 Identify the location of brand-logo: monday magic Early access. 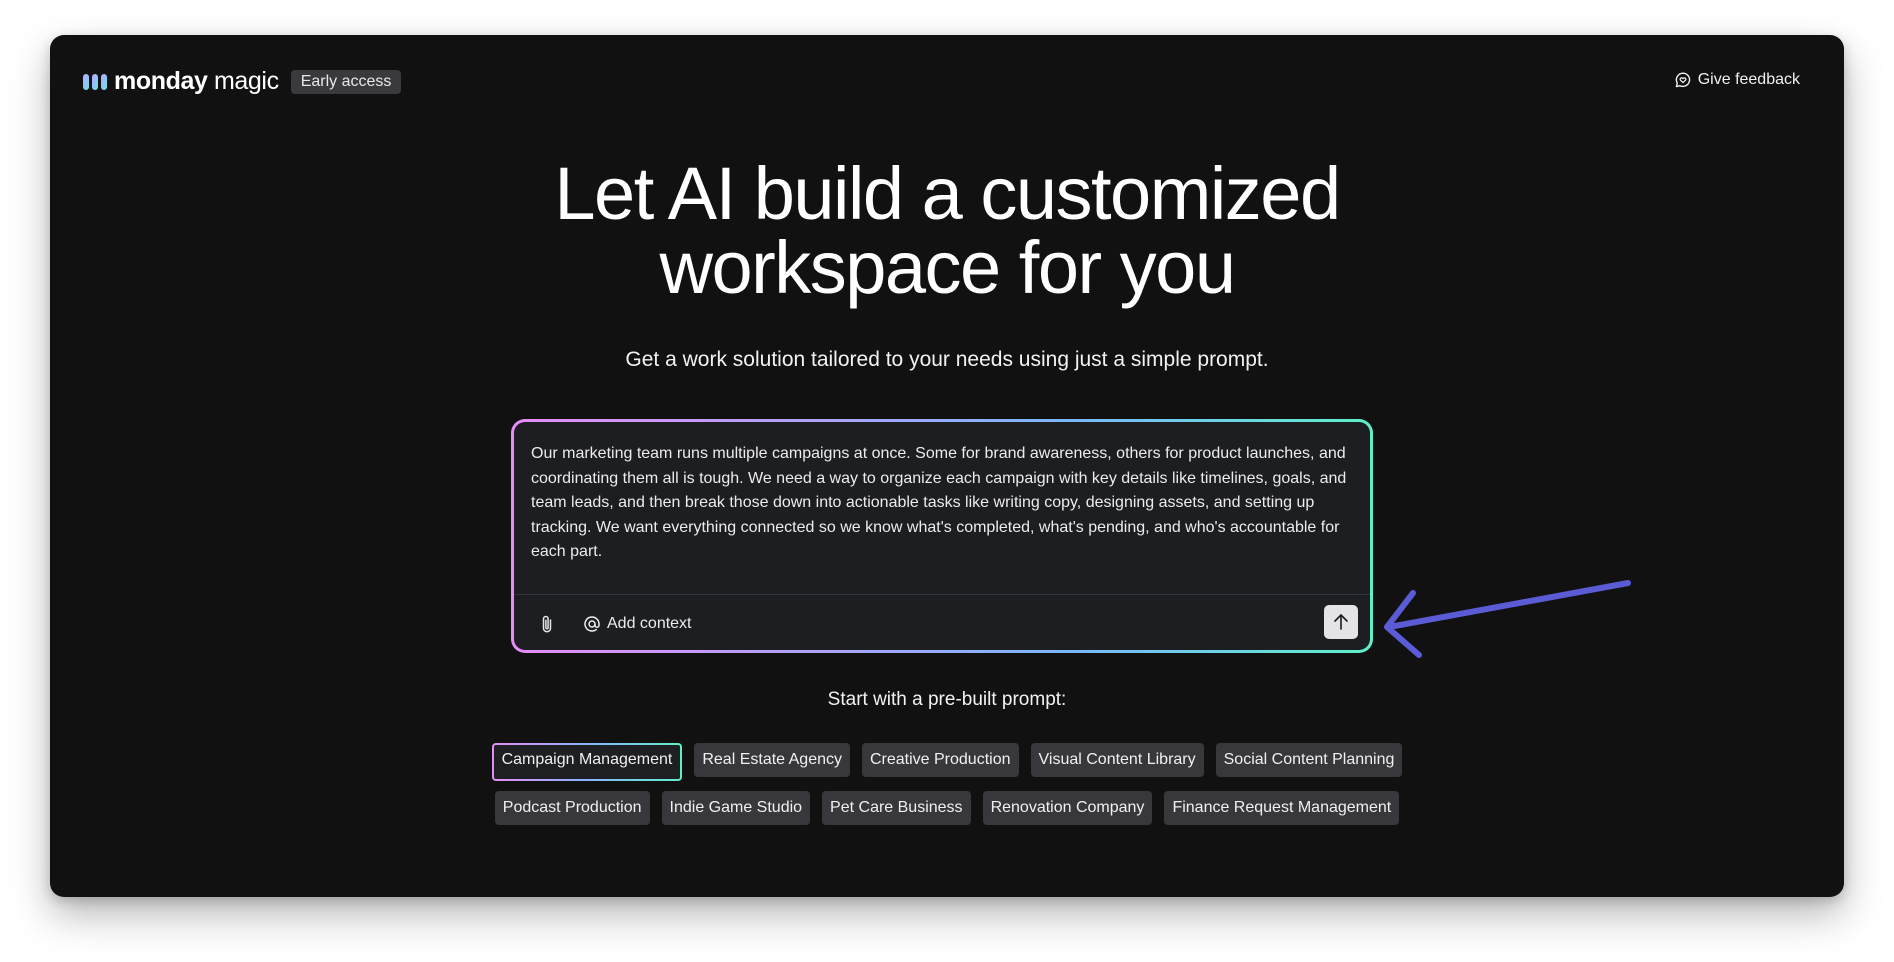
(242, 81).